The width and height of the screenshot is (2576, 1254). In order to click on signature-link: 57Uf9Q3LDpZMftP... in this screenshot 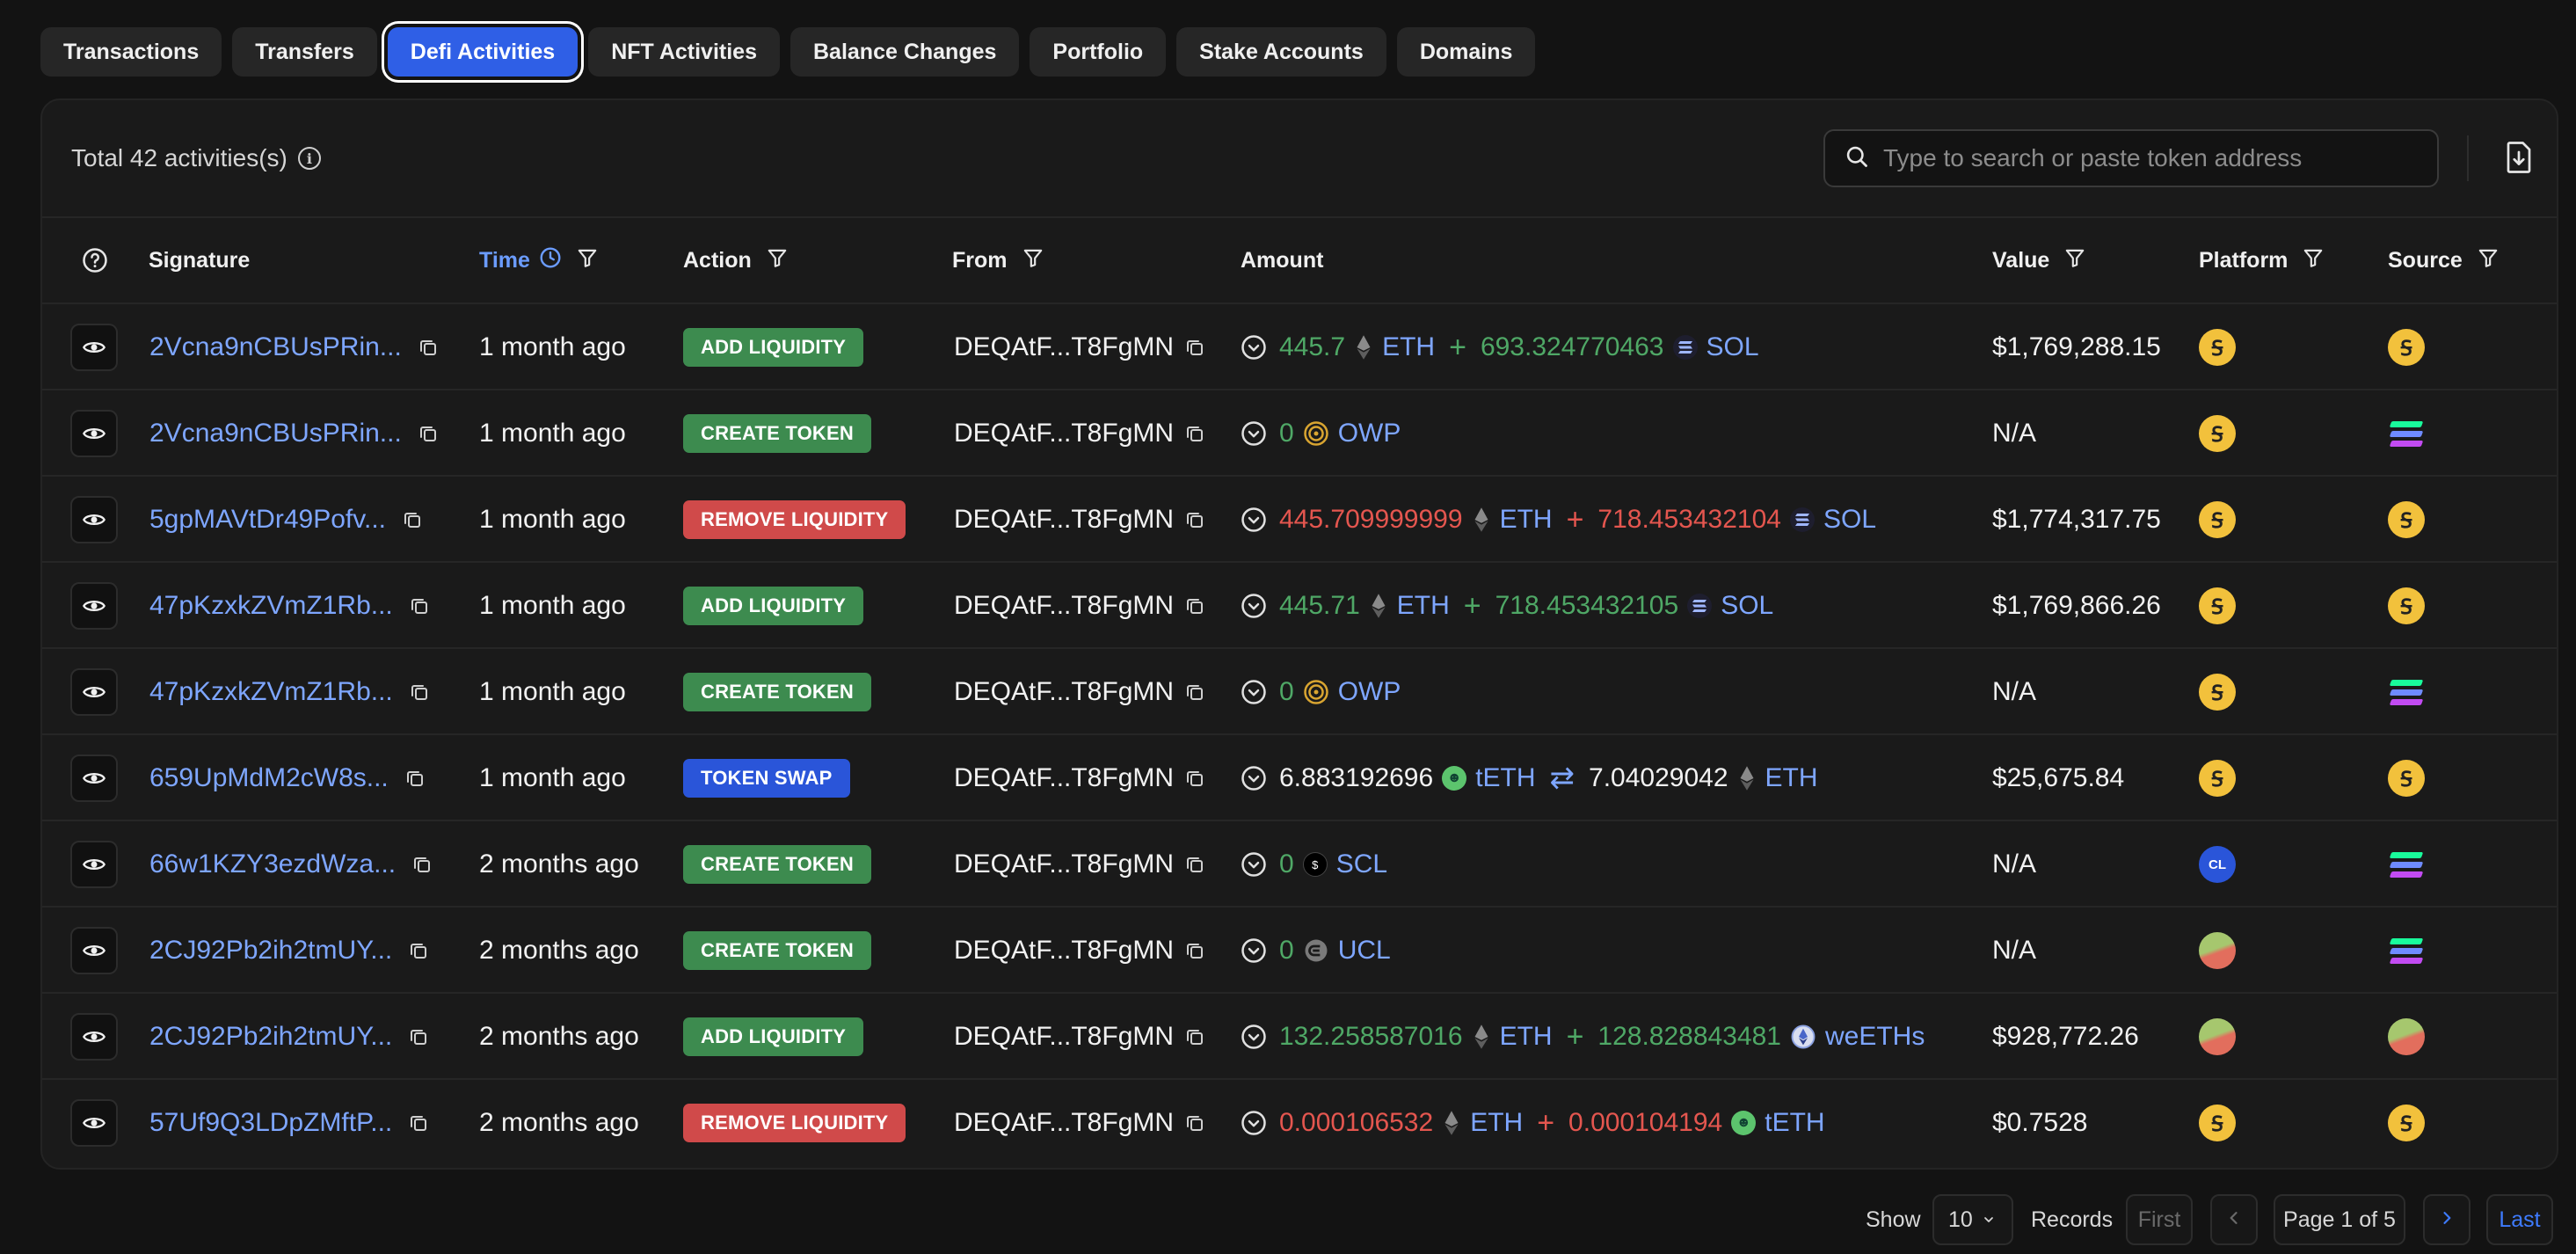, I will do `click(270, 1123)`.